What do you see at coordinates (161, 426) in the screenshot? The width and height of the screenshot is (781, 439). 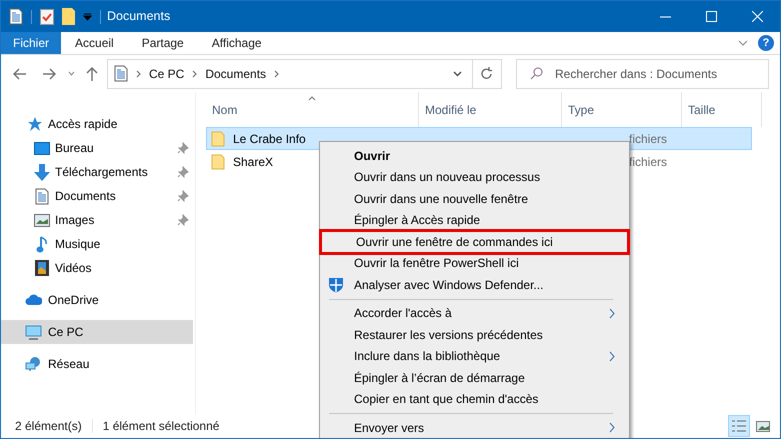 I see `selection-count: 1 élément sélectionné` at bounding box center [161, 426].